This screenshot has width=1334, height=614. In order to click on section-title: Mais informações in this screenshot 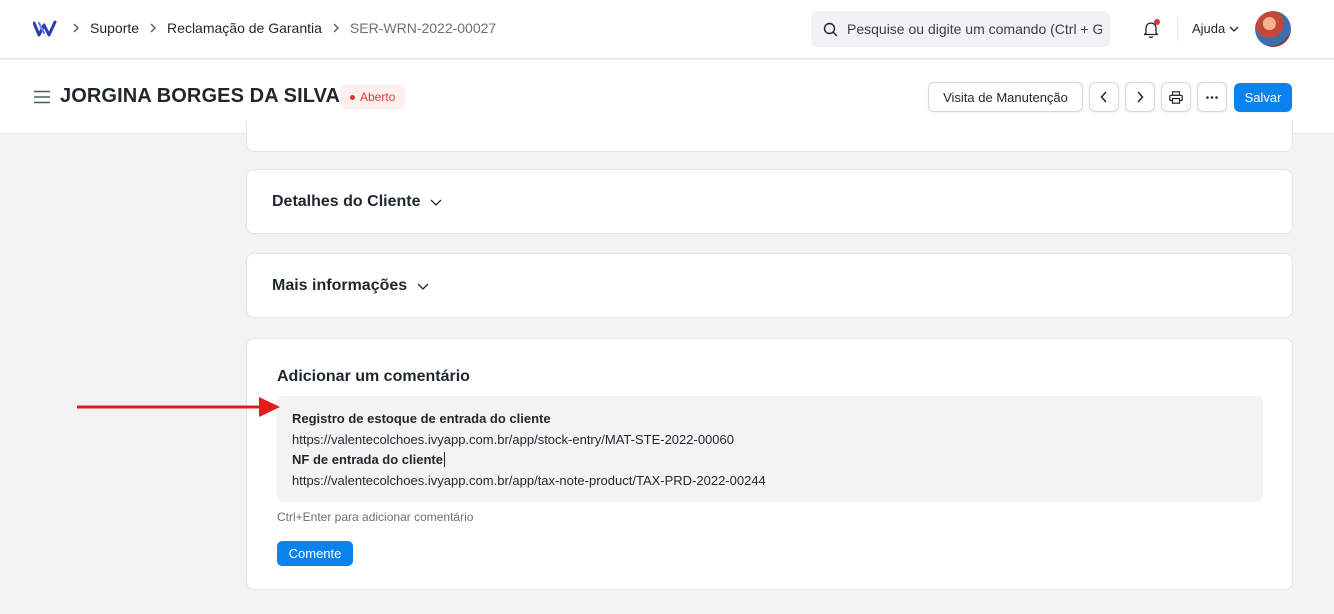, I will do `click(340, 285)`.